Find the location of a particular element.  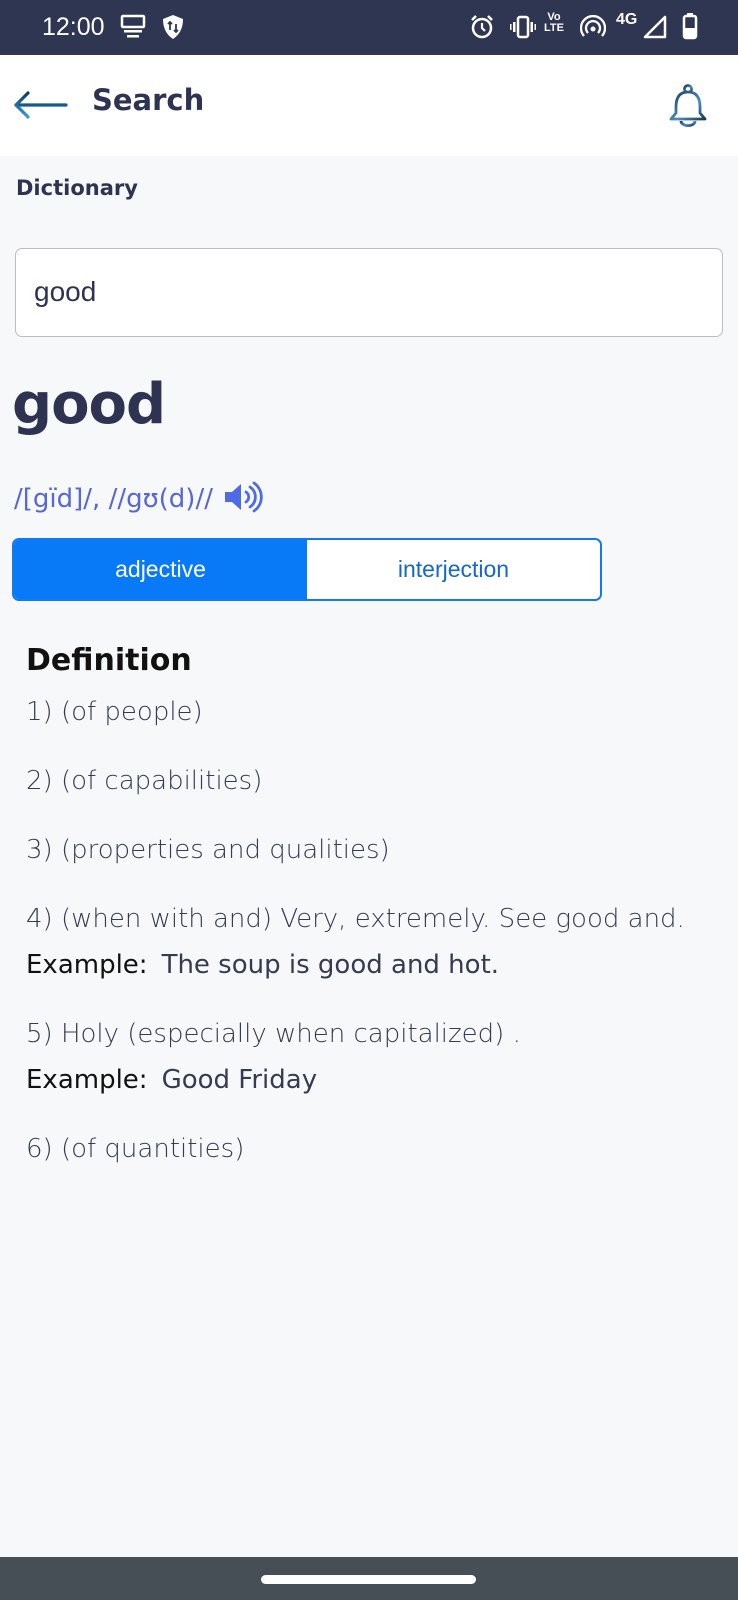

tab-adjective: adjective is located at coordinates (160, 569).